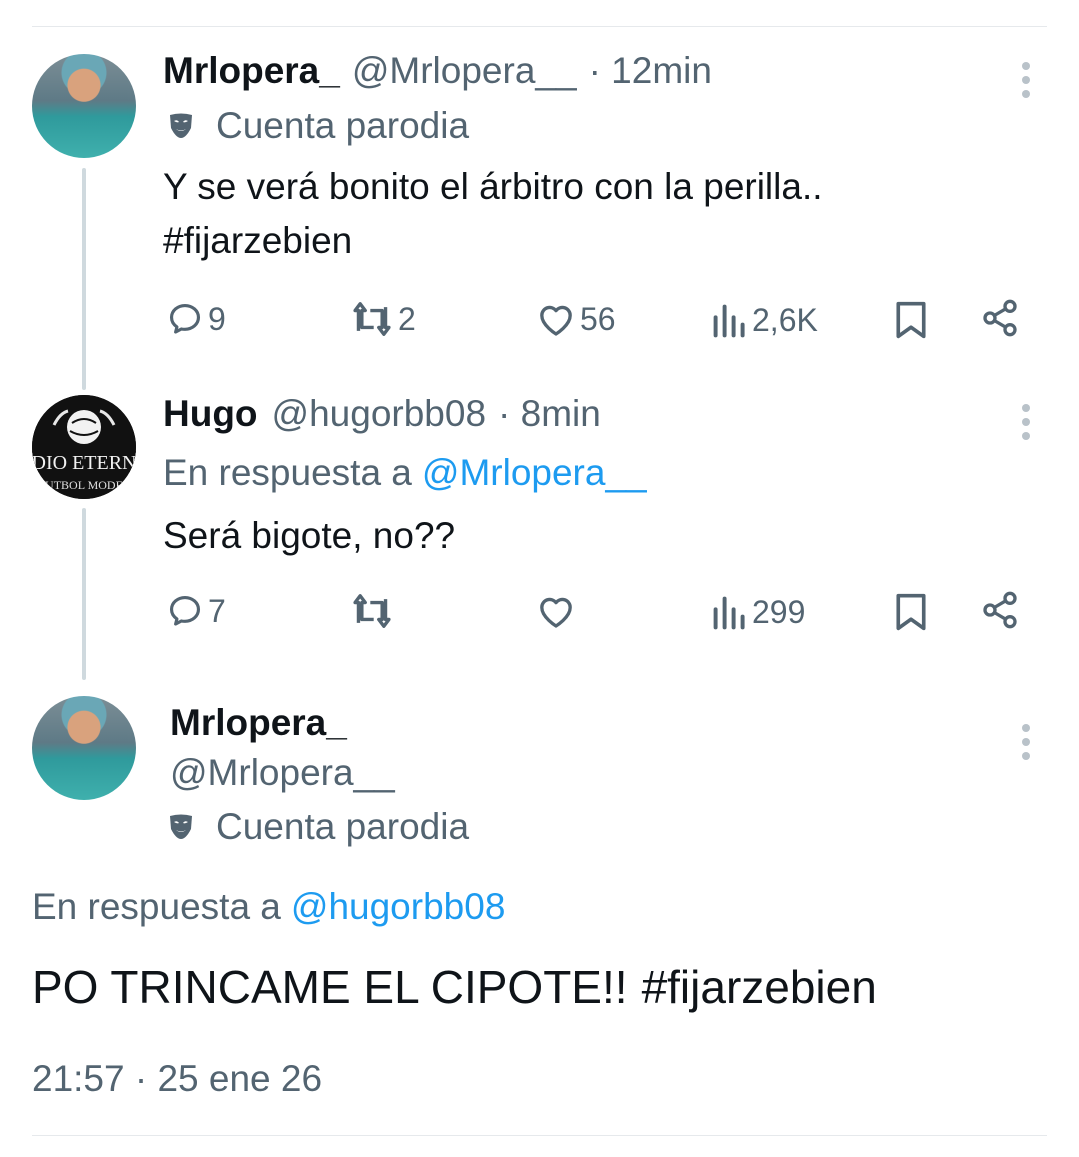 This screenshot has height=1157, width=1079. Describe the element at coordinates (84, 463) in the screenshot. I see `svg-text: DIO ETERN` at that location.